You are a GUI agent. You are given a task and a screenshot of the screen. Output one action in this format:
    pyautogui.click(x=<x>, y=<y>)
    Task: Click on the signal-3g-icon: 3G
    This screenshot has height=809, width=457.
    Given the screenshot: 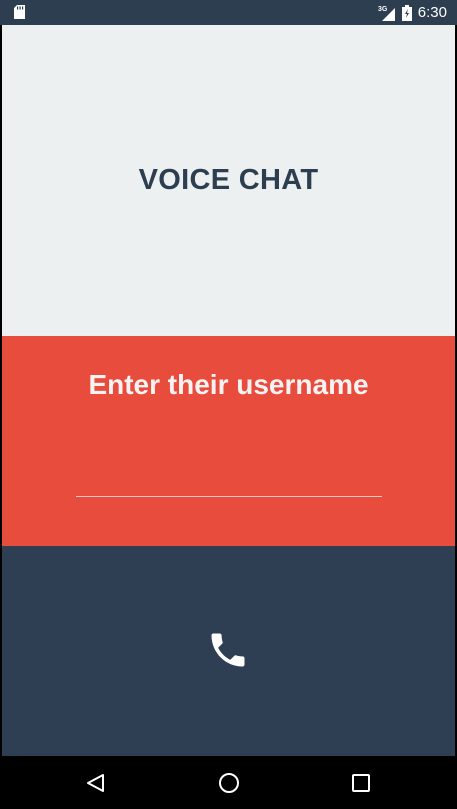 What is the action you would take?
    pyautogui.click(x=386, y=13)
    